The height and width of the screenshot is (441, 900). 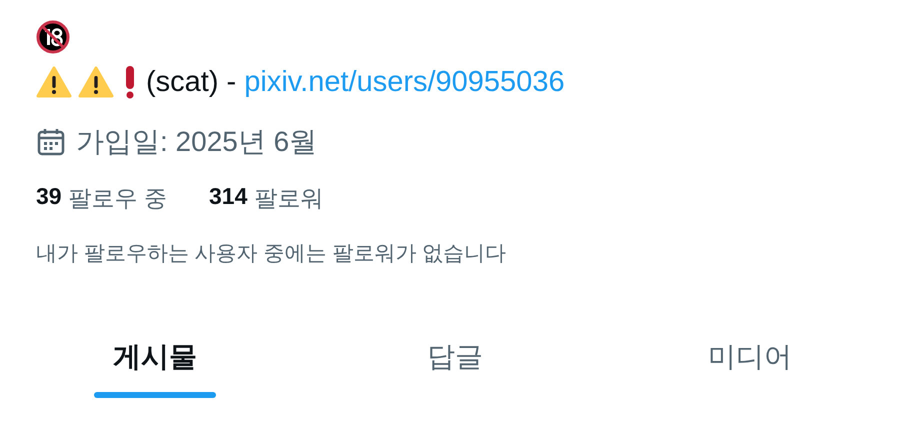 What do you see at coordinates (272, 254) in the screenshot?
I see `followers-note: 내가 팔로우하는 사용자 중에는 팔로워가 없습니다` at bounding box center [272, 254].